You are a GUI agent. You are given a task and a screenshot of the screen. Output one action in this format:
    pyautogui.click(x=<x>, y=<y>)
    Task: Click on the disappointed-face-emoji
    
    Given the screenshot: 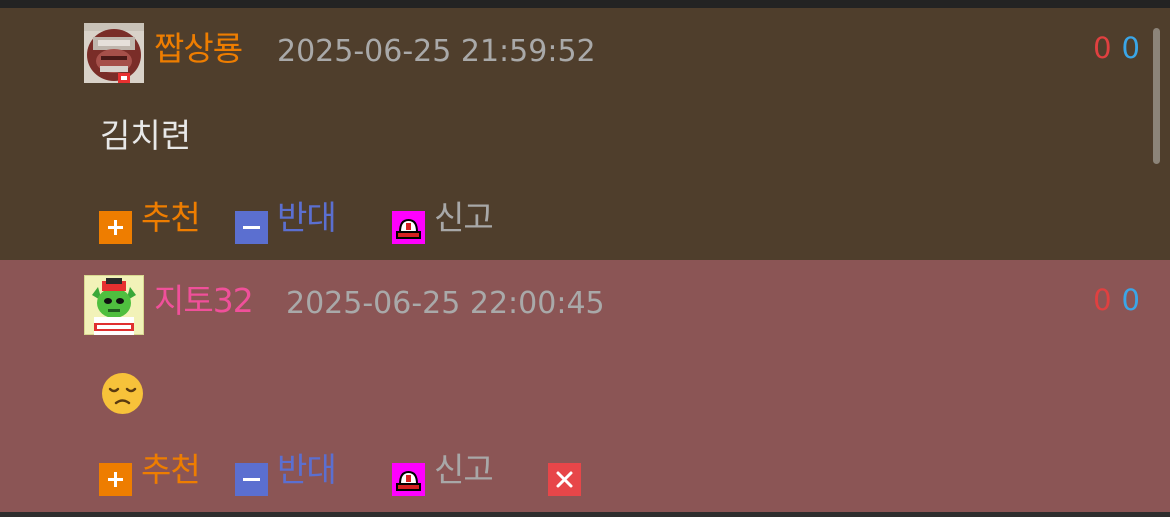 What is the action you would take?
    pyautogui.click(x=122, y=393)
    